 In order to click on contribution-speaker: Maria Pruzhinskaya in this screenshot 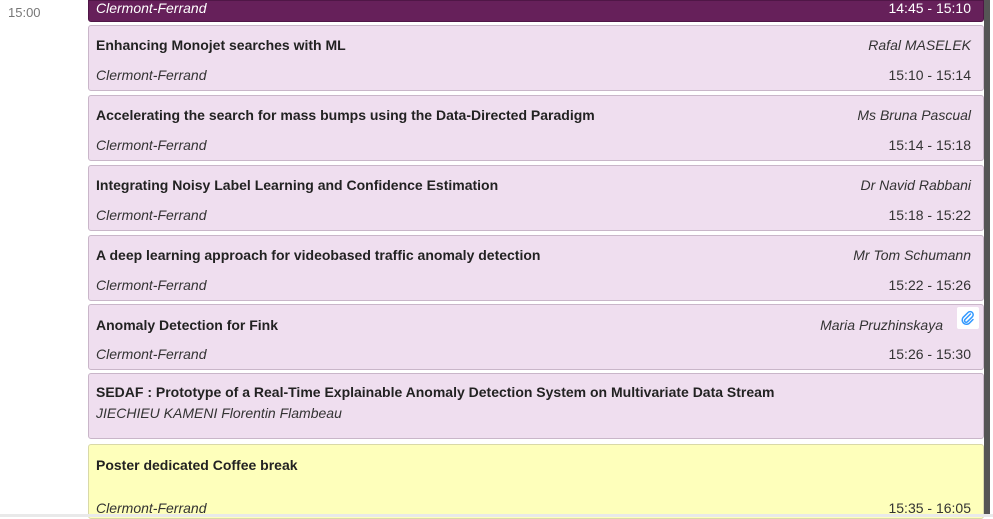, I will do `click(881, 325)`.